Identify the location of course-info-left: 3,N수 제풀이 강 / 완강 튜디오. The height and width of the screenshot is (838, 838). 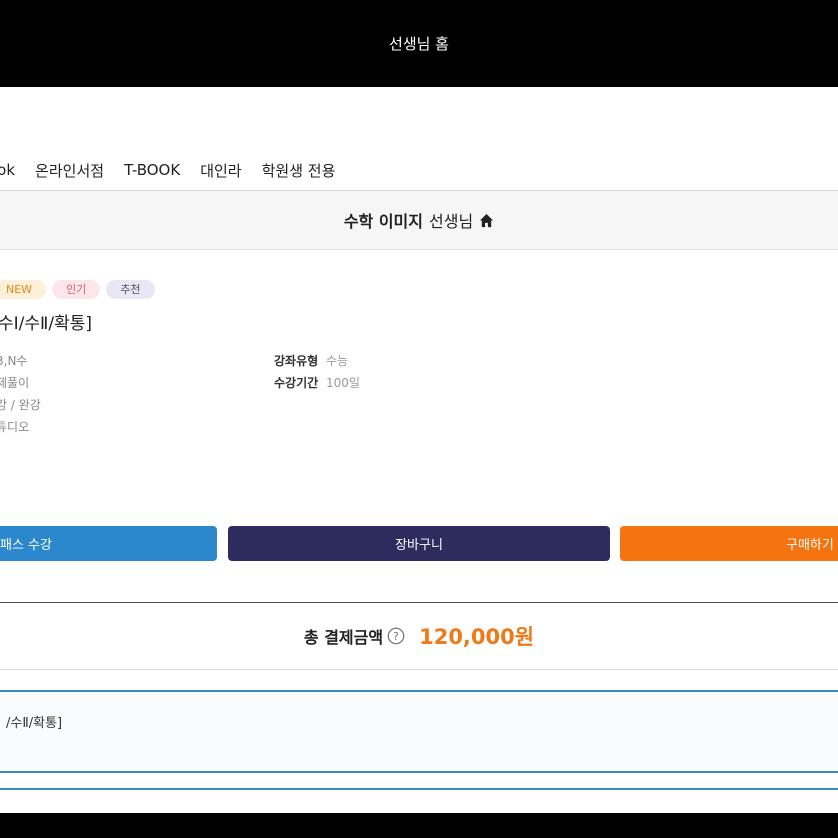
(20, 394).